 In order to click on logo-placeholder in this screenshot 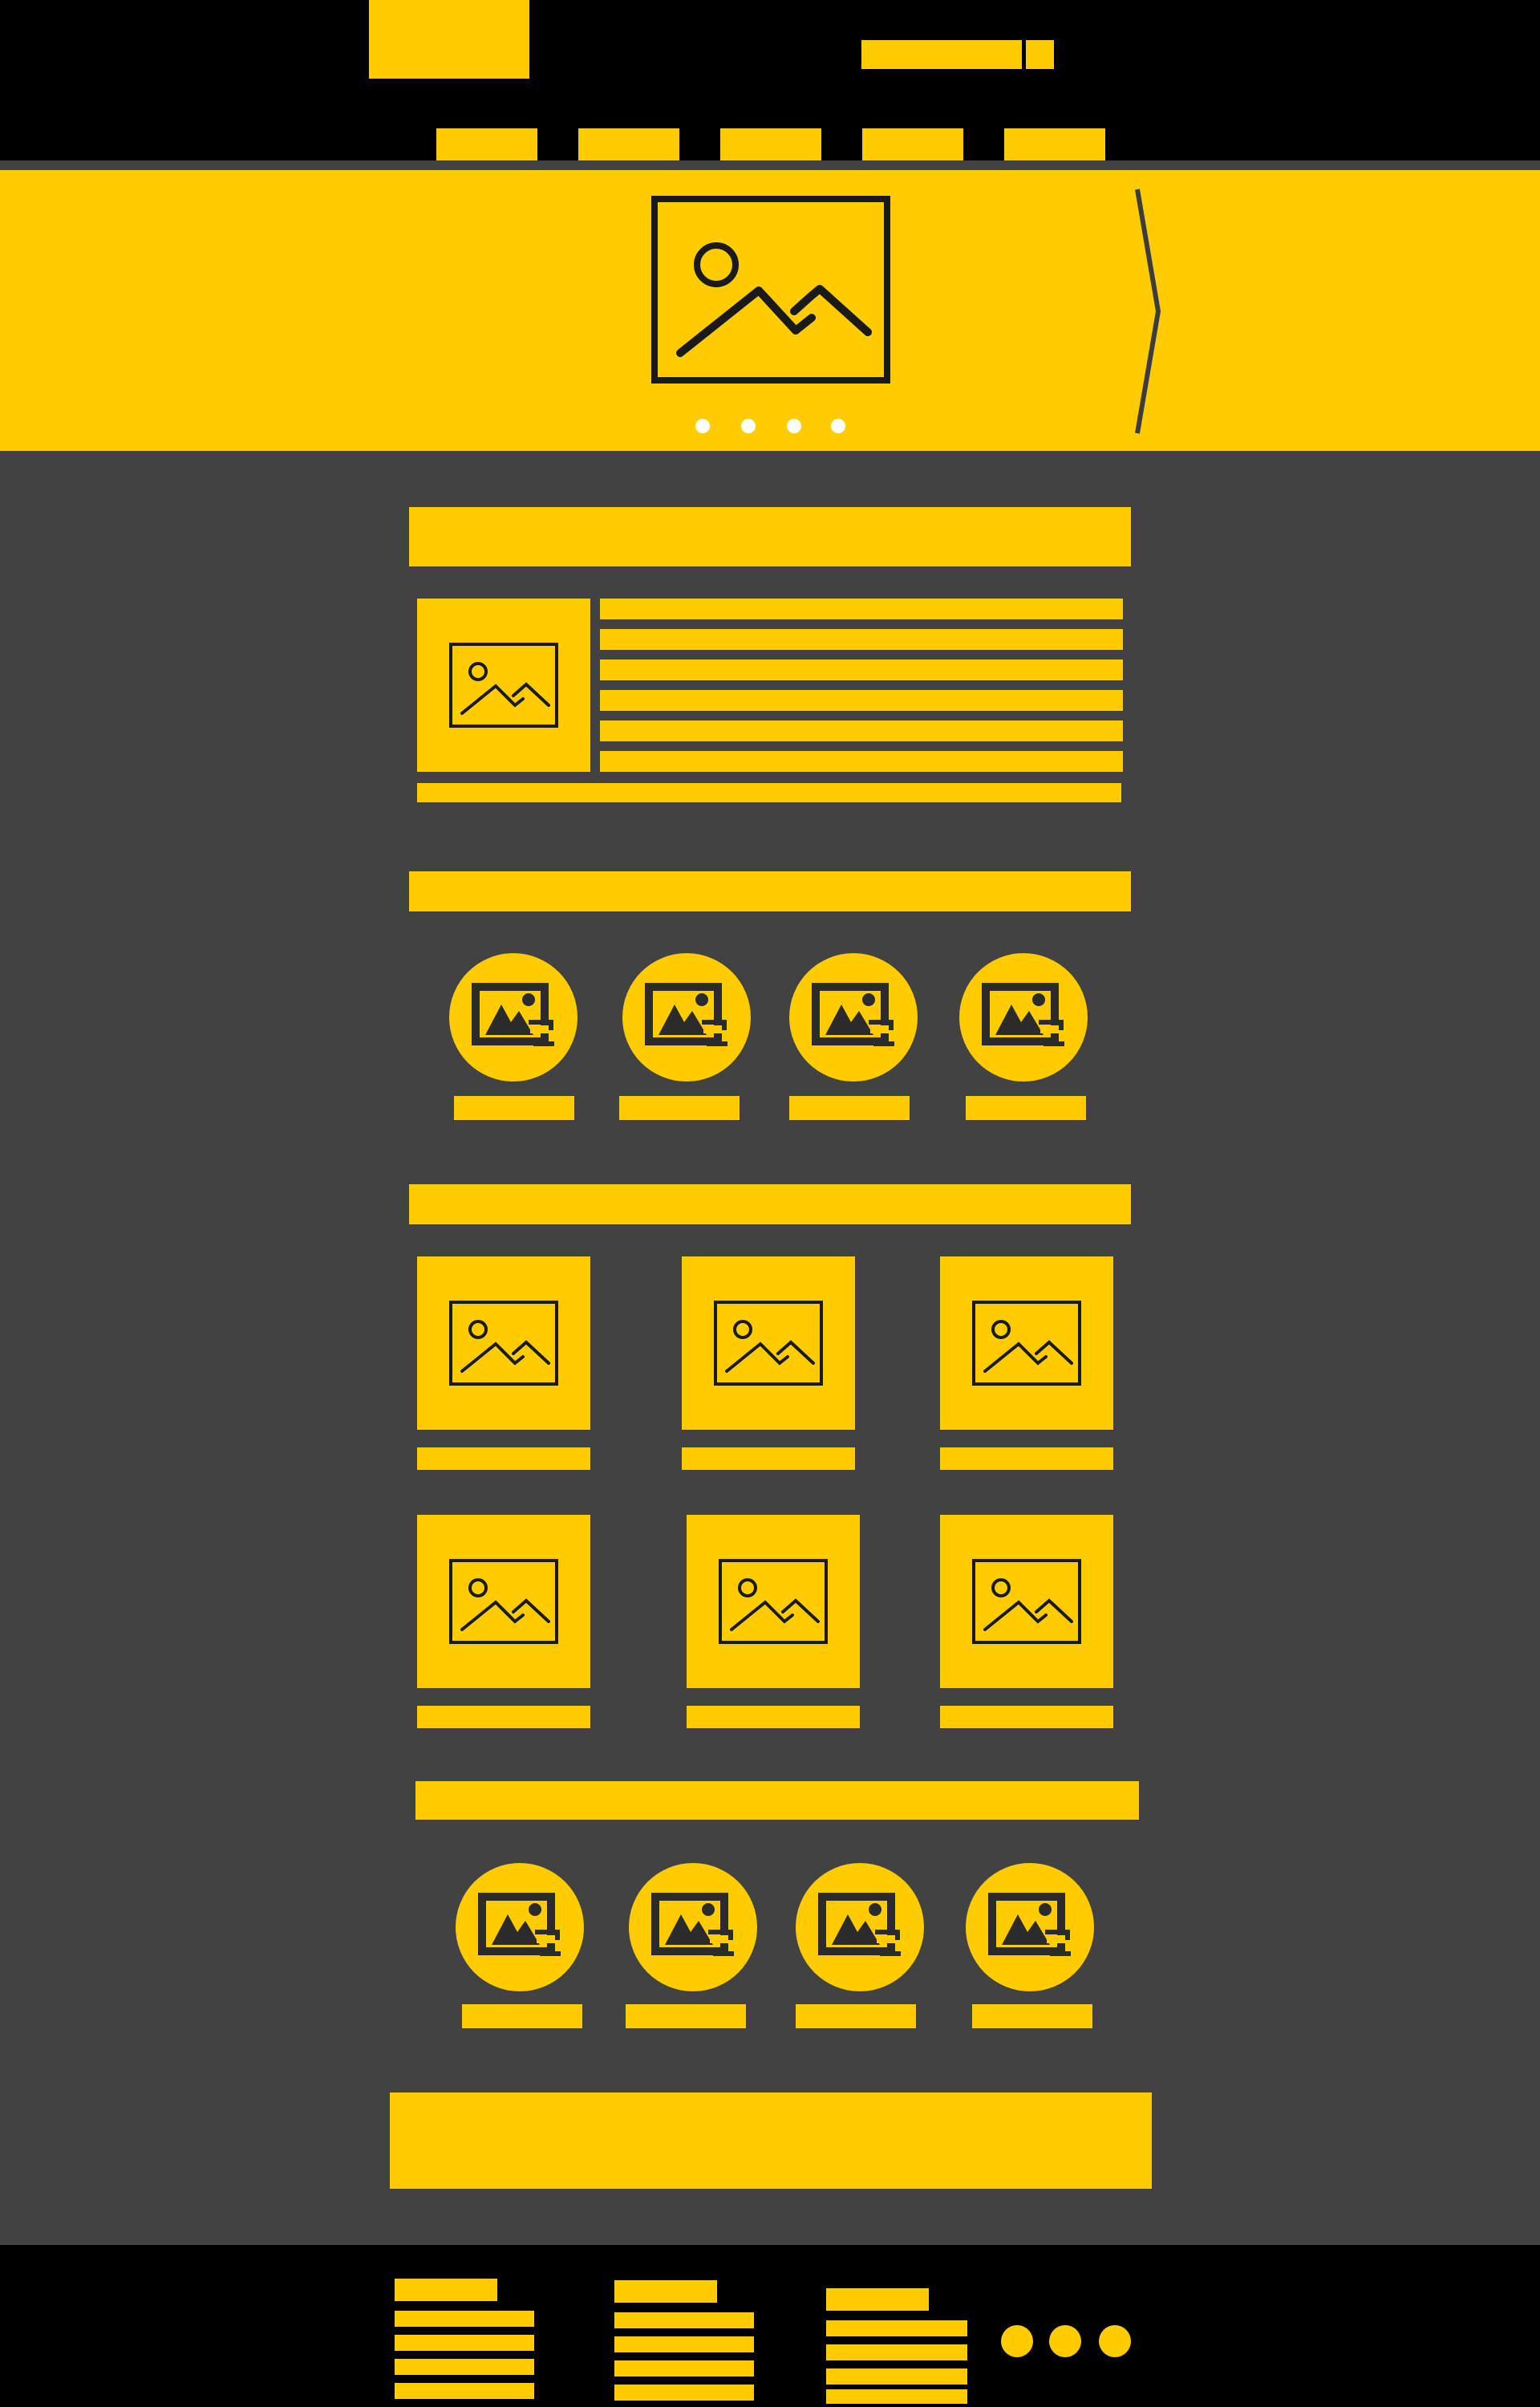, I will do `click(449, 39)`.